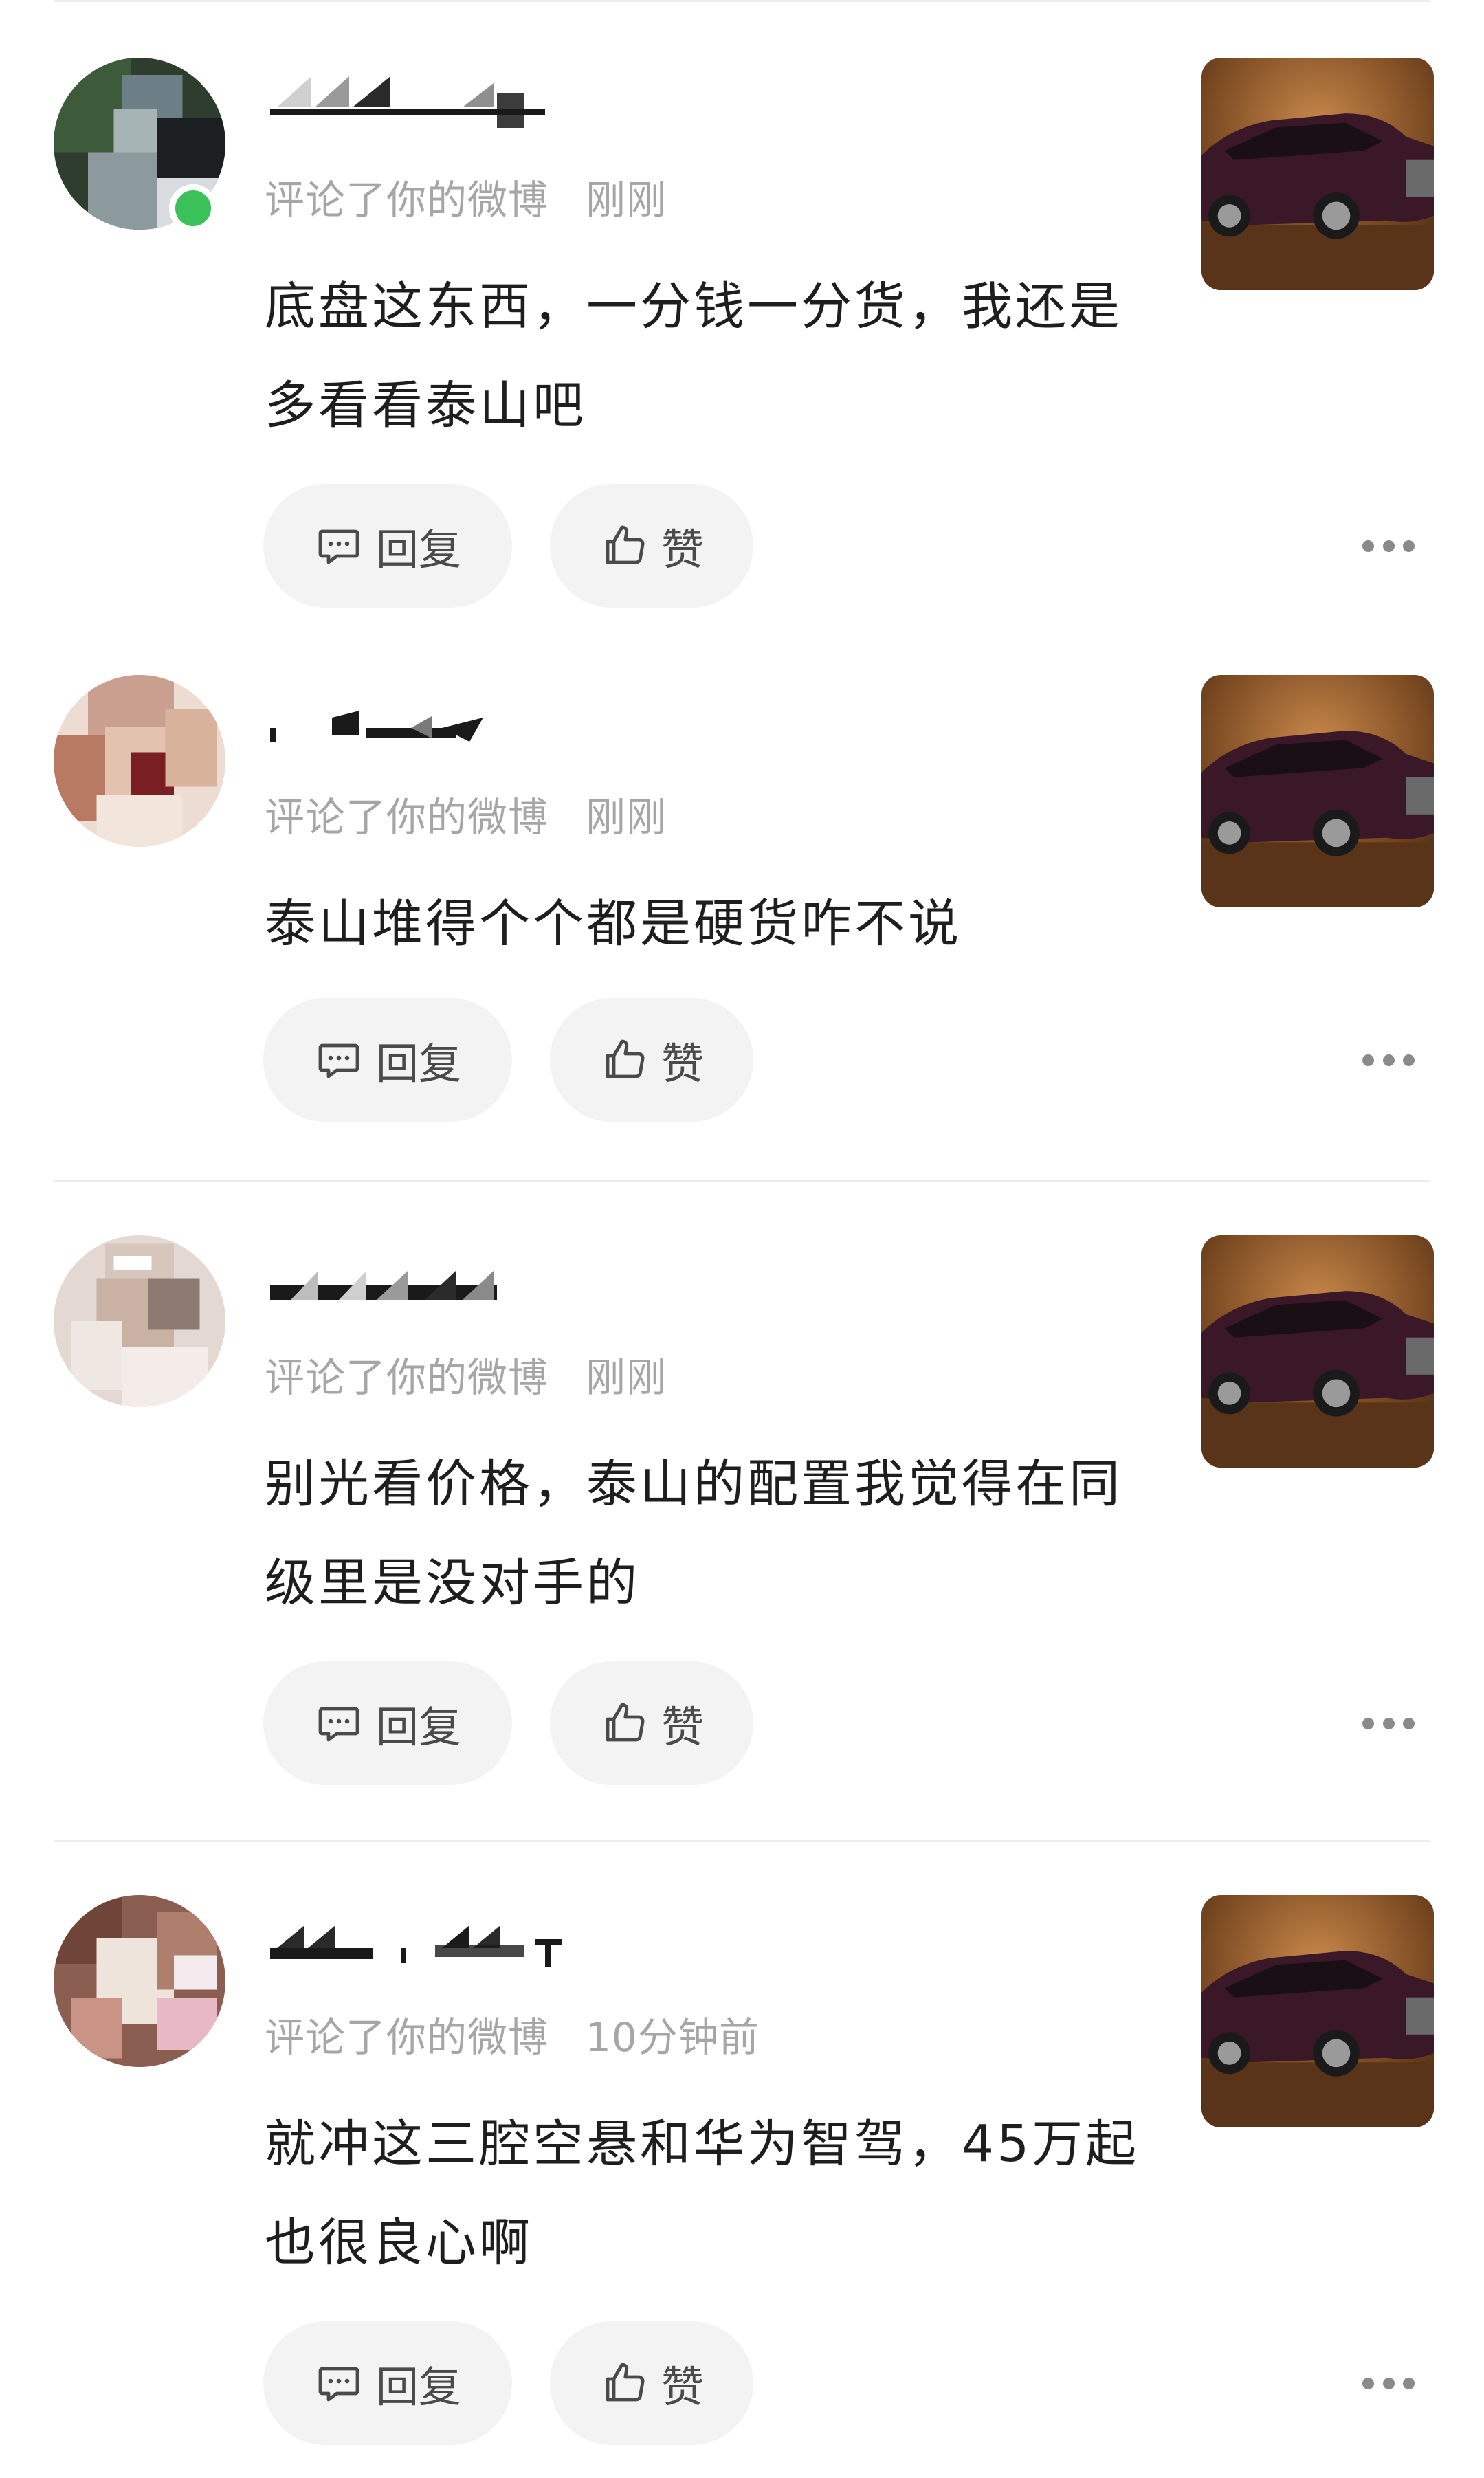 Image resolution: width=1484 pixels, height=2478 pixels. I want to click on comment-text: 别光看价格，泰山的配置我觉得在同级里是没对手的, so click(693, 1534).